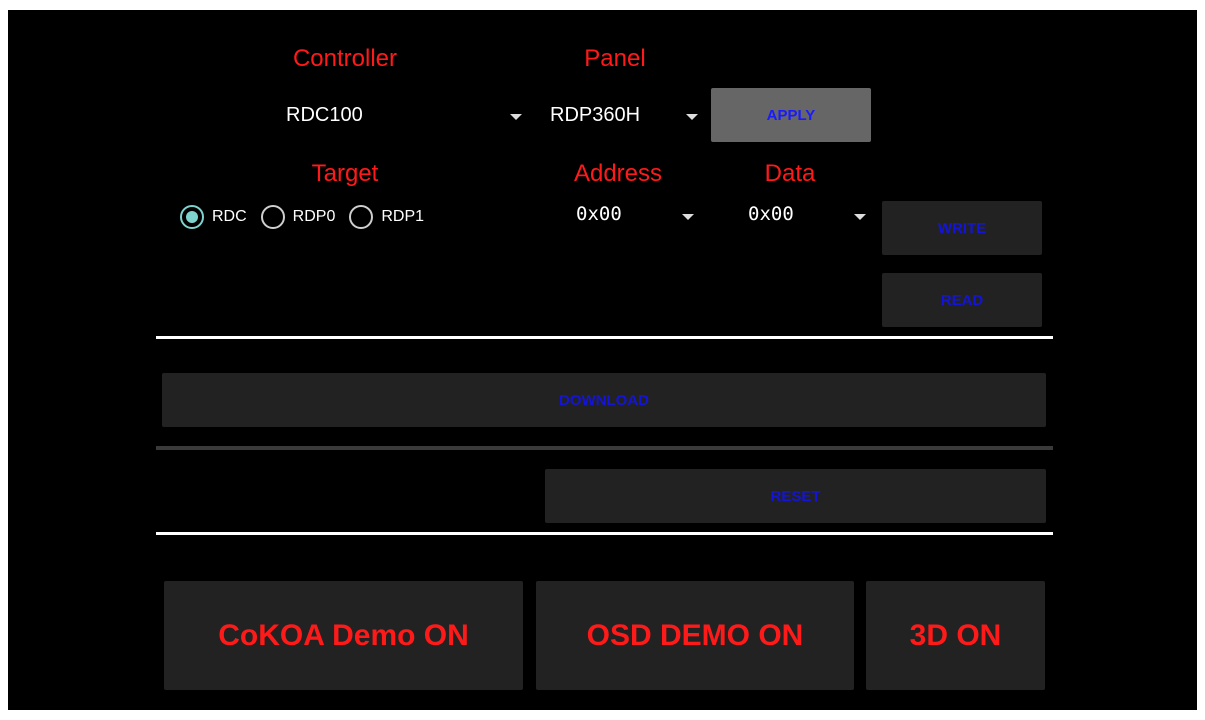  I want to click on radio-rdp0: RDP0, so click(298, 217).